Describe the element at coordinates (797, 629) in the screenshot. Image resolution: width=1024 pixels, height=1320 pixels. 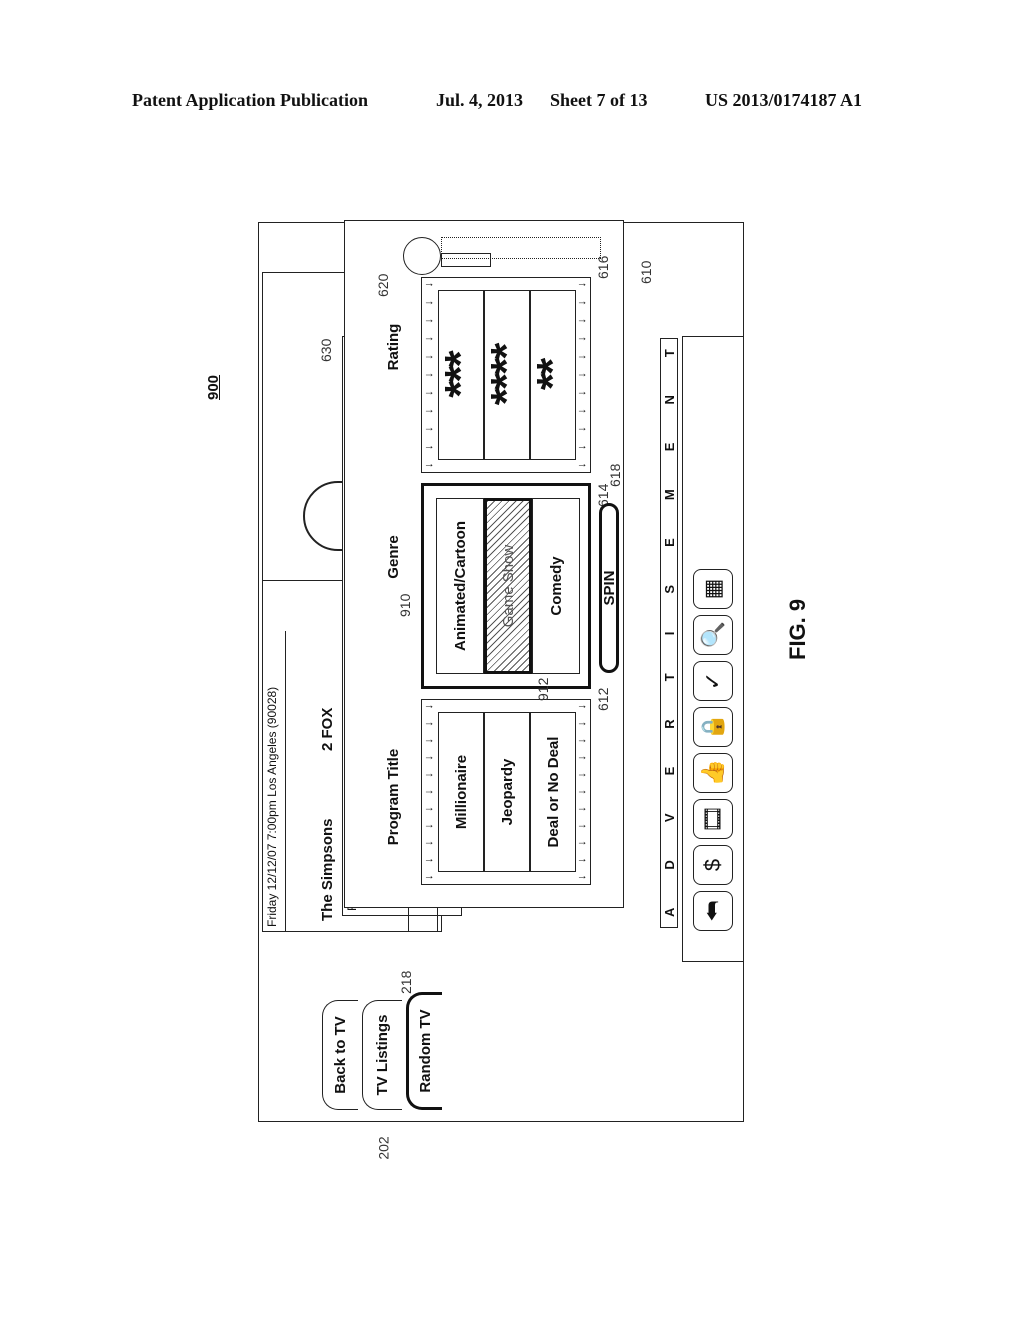
I see `figure-label: FIG. 9` at that location.